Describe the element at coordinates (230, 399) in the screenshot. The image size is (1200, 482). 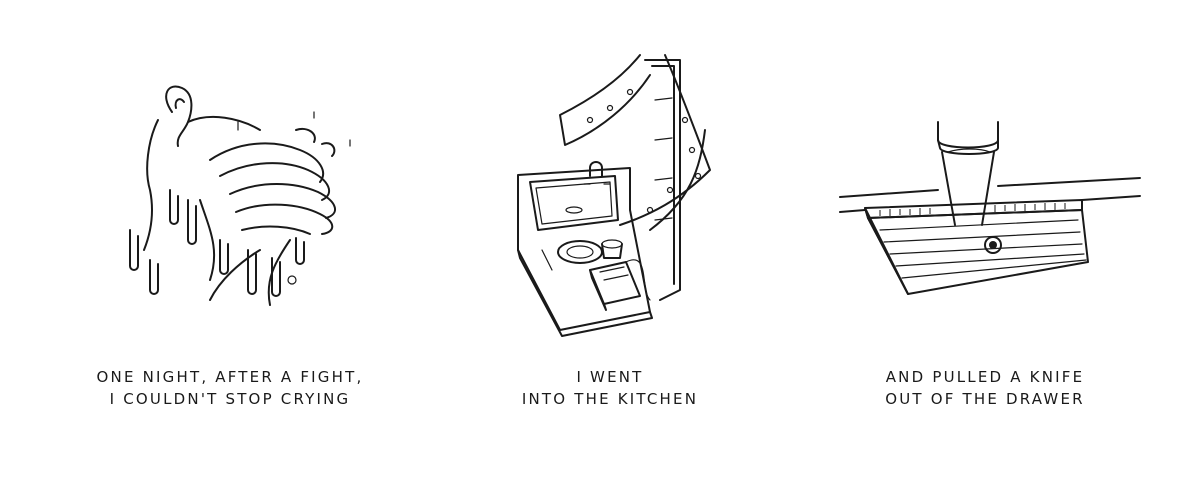
I see `caption-line: I couldn't stop crying` at that location.